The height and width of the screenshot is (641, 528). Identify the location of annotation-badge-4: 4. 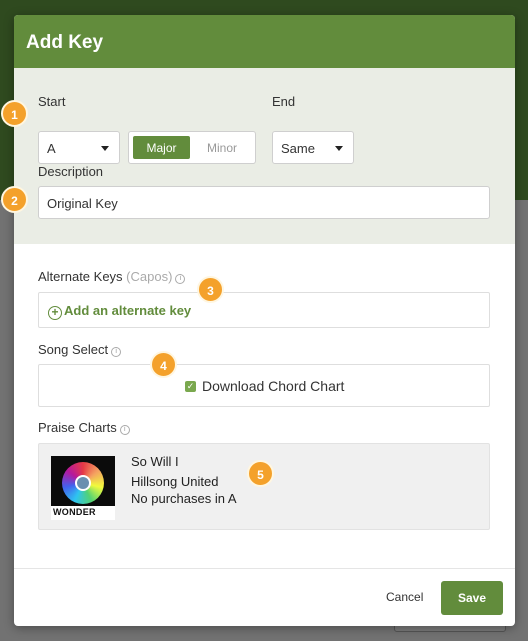
(163, 364).